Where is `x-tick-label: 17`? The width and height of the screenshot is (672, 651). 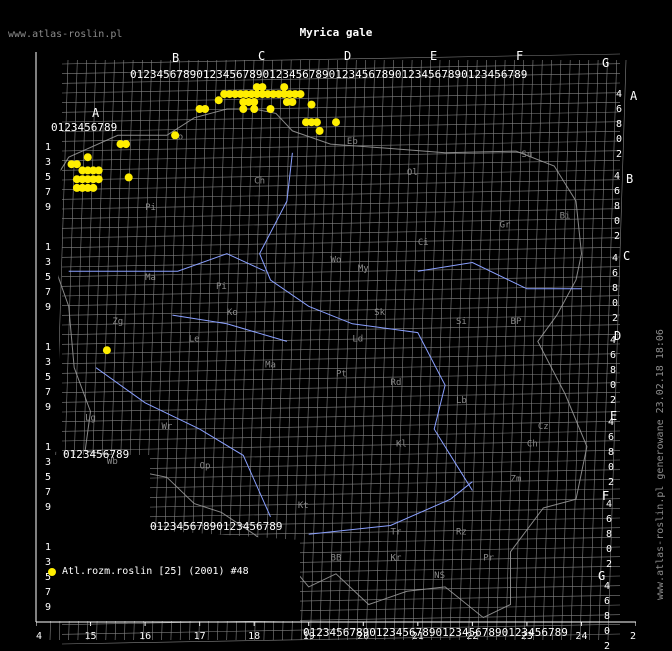 x-tick-label: 17 is located at coordinates (200, 636).